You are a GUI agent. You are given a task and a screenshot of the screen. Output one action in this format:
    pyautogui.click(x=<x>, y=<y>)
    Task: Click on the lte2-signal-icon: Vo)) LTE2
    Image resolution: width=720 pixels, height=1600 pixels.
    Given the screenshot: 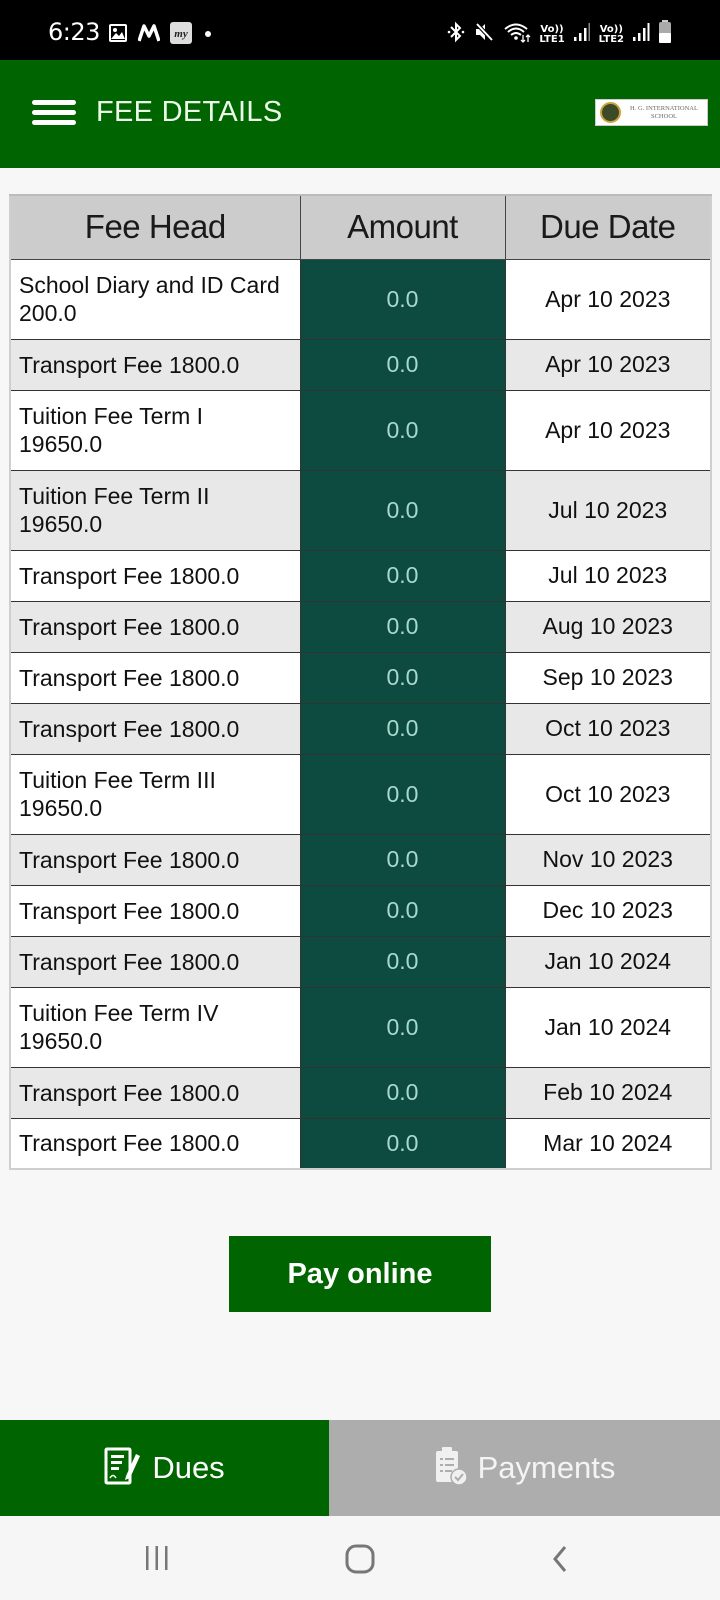 What is the action you would take?
    pyautogui.click(x=611, y=34)
    